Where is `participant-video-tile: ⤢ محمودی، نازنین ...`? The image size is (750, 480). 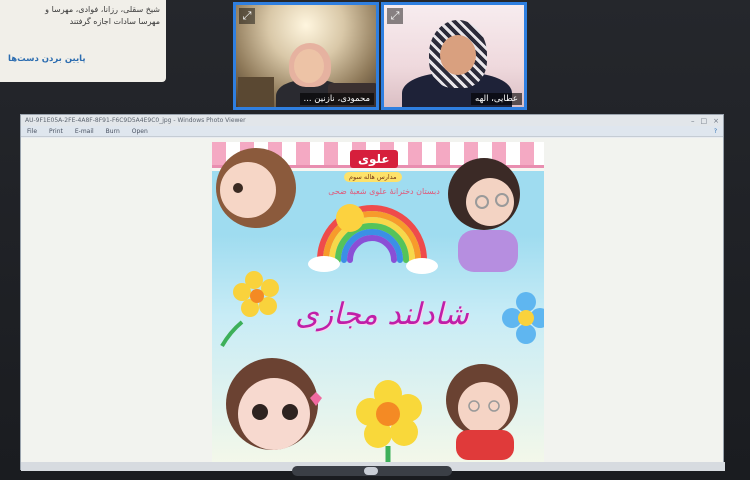
participant-video-tile: ⤢ محمودی، نازنین ... is located at coordinates (306, 56).